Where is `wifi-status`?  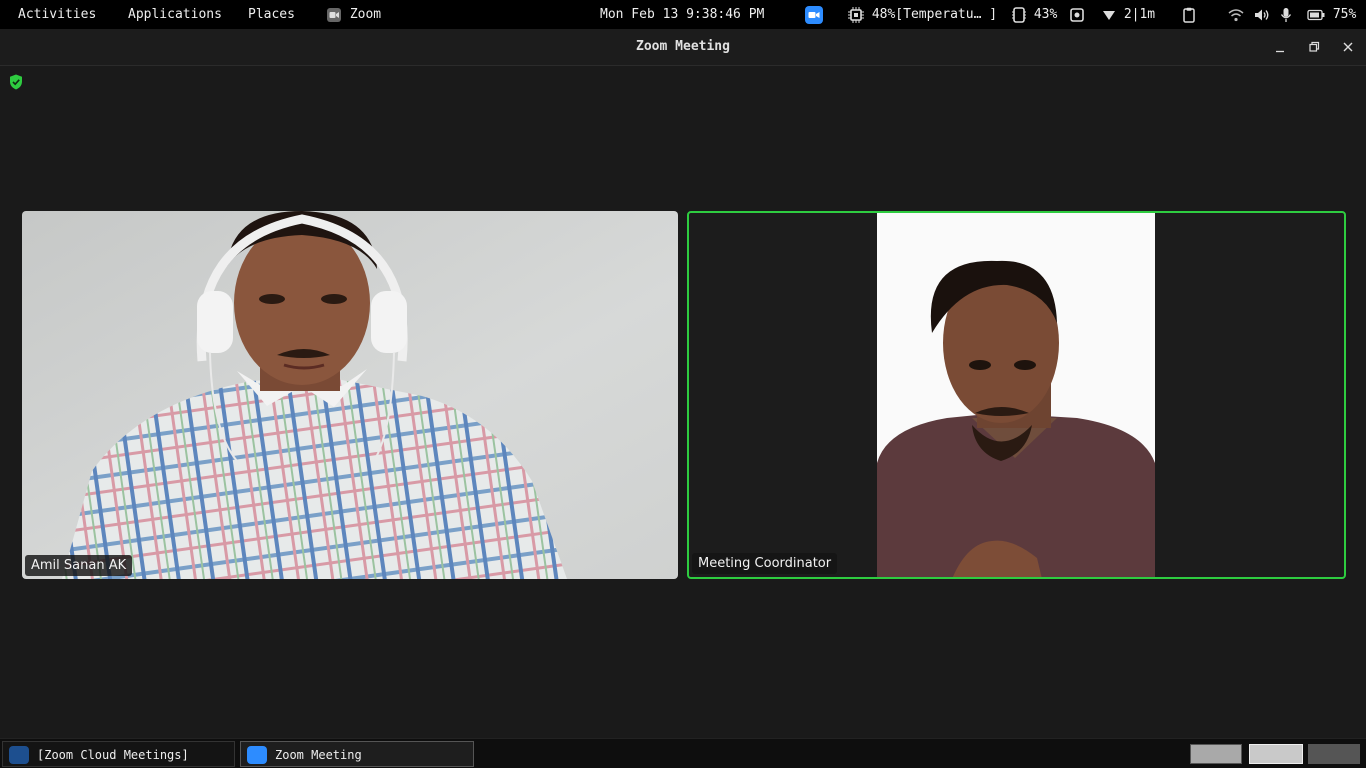
wifi-status is located at coordinates (1236, 14).